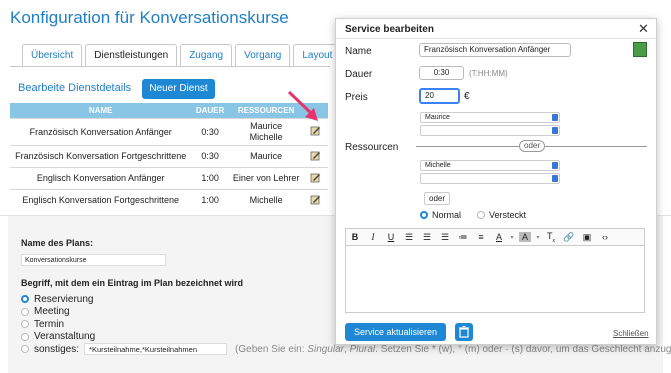 This screenshot has width=671, height=373. What do you see at coordinates (74, 88) in the screenshot?
I see `edit-details-link: Bearbeite Dienstdetails` at bounding box center [74, 88].